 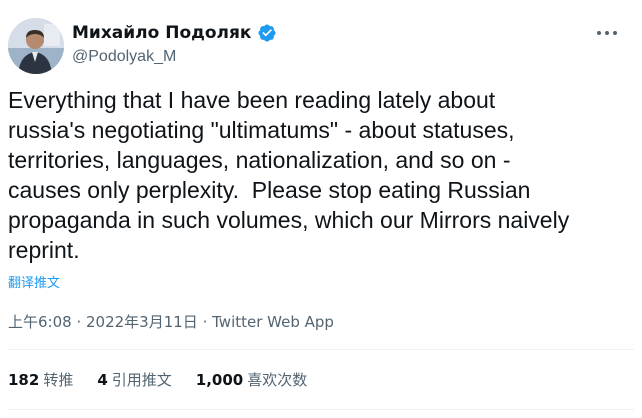 What do you see at coordinates (141, 379) in the screenshot?
I see `quote-tweets-label: 引用推文` at bounding box center [141, 379].